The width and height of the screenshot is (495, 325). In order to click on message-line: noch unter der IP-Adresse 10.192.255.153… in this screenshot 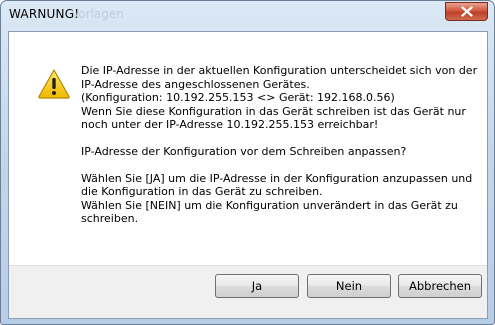, I will do `click(230, 125)`.